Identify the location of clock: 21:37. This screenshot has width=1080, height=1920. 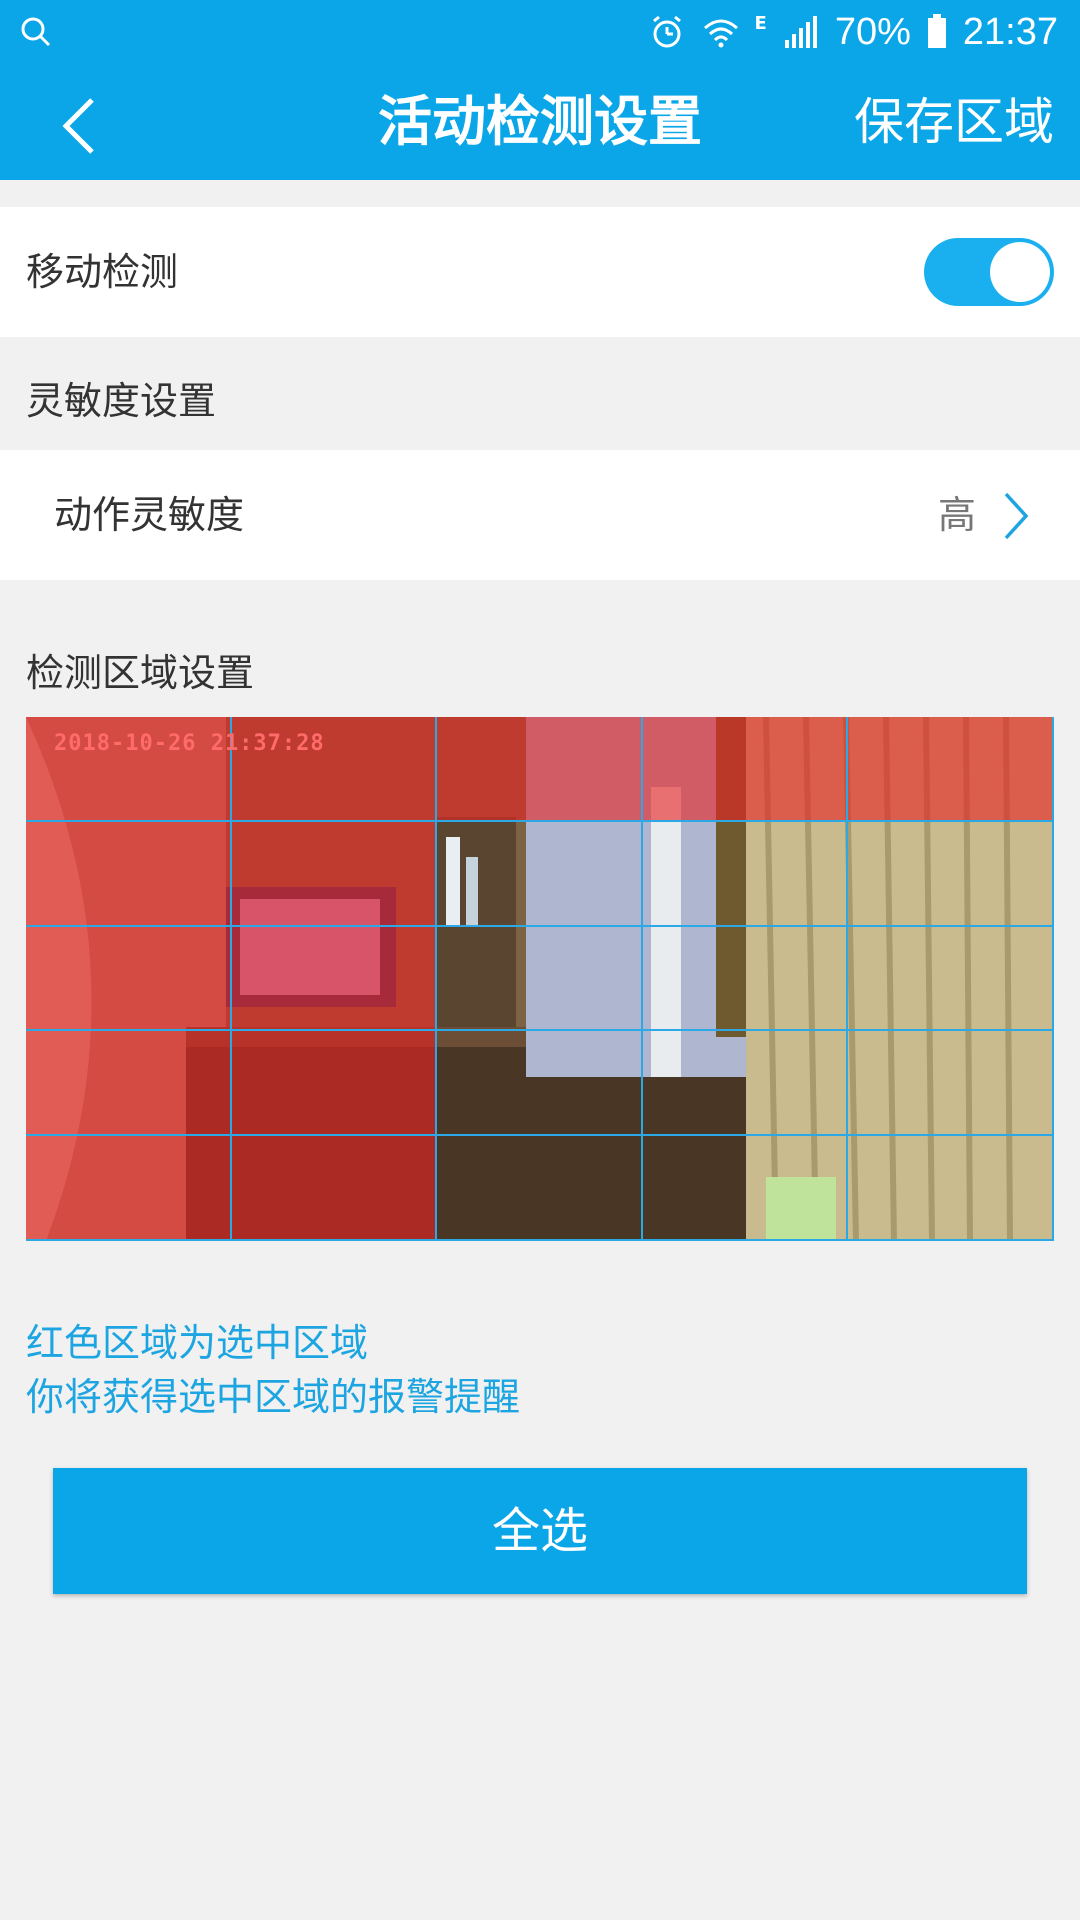
(1010, 31).